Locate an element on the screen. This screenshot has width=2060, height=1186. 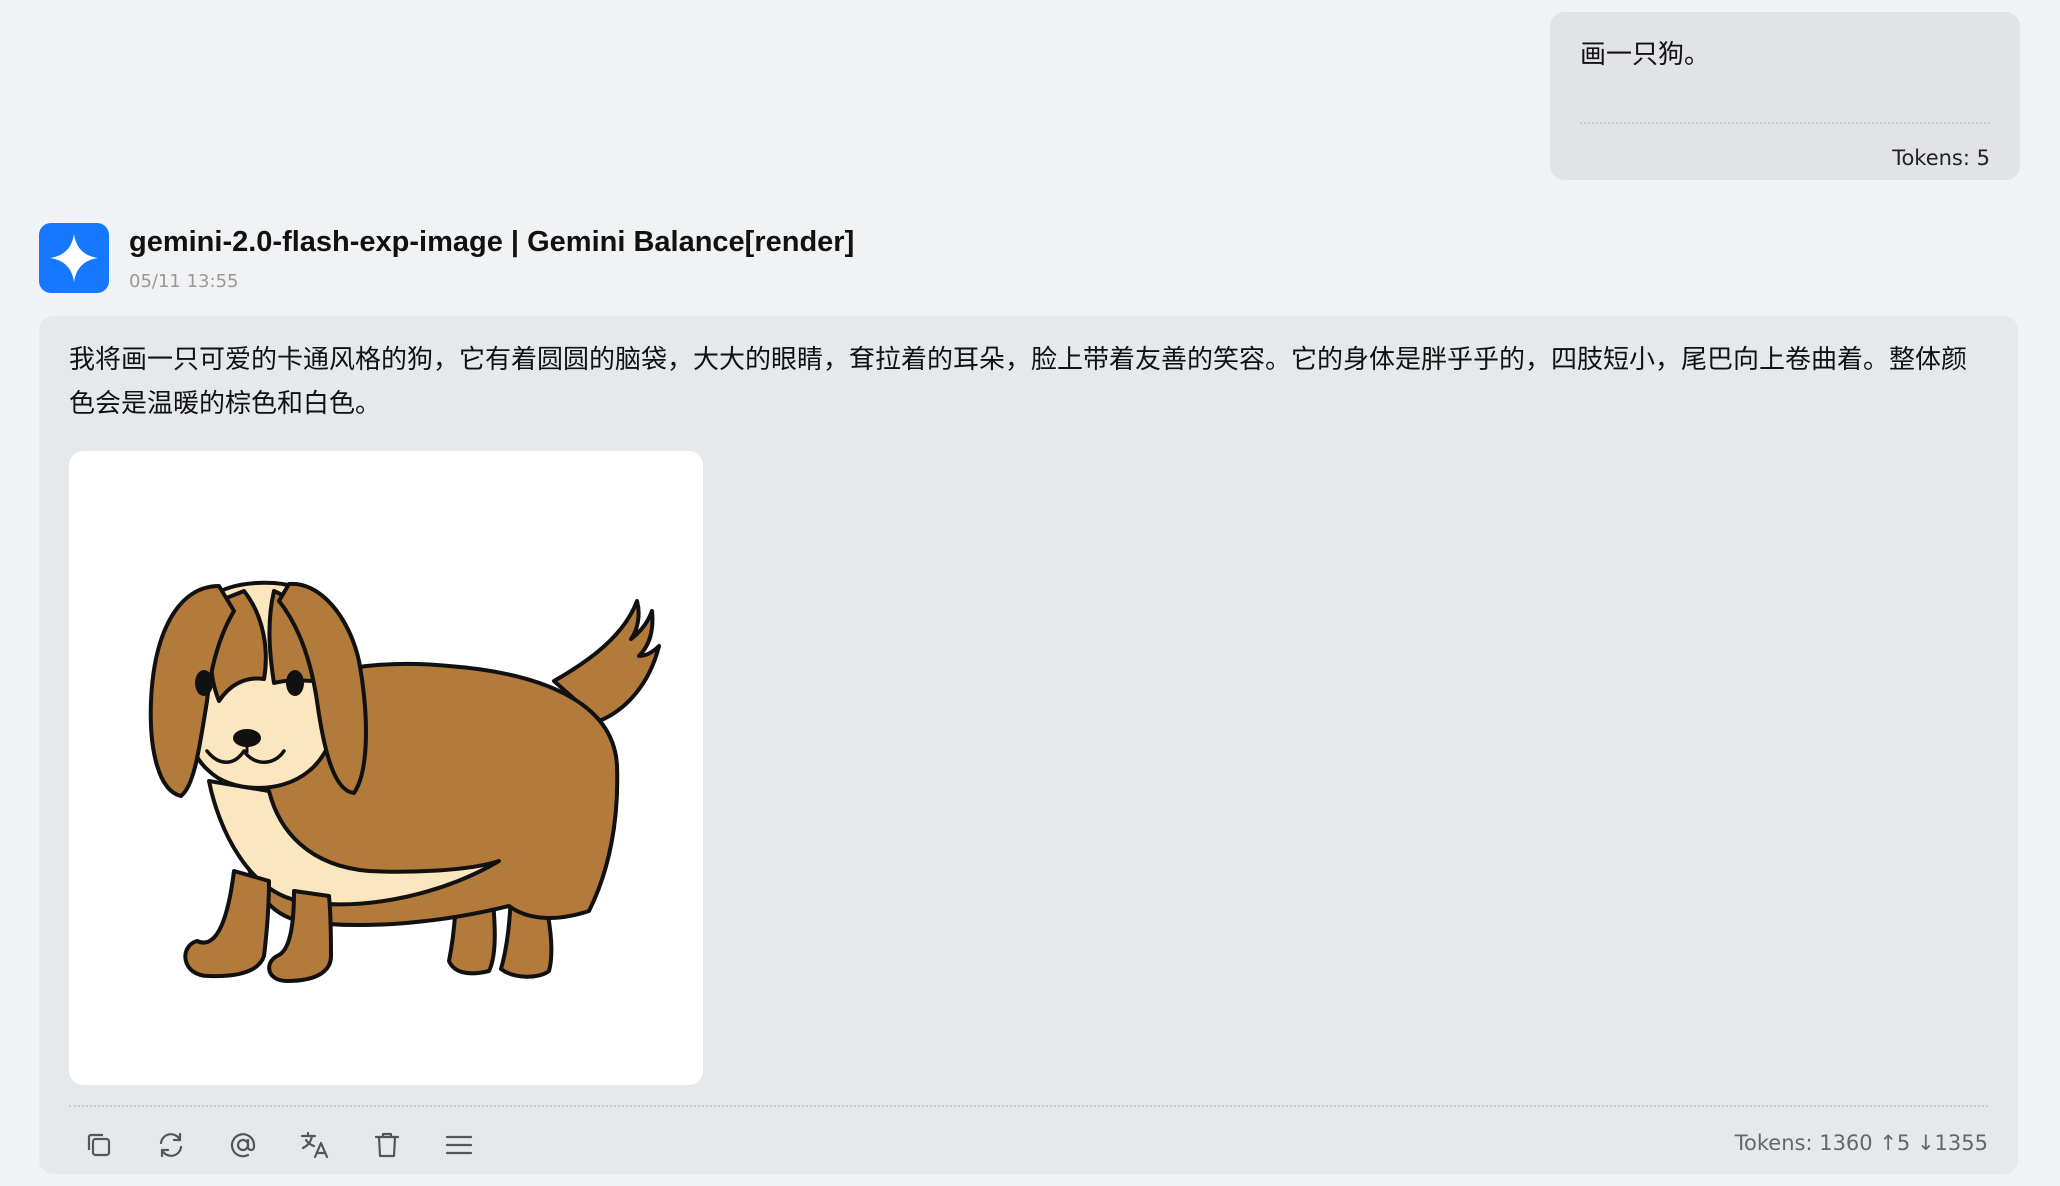
copy-icon is located at coordinates (99, 1145).